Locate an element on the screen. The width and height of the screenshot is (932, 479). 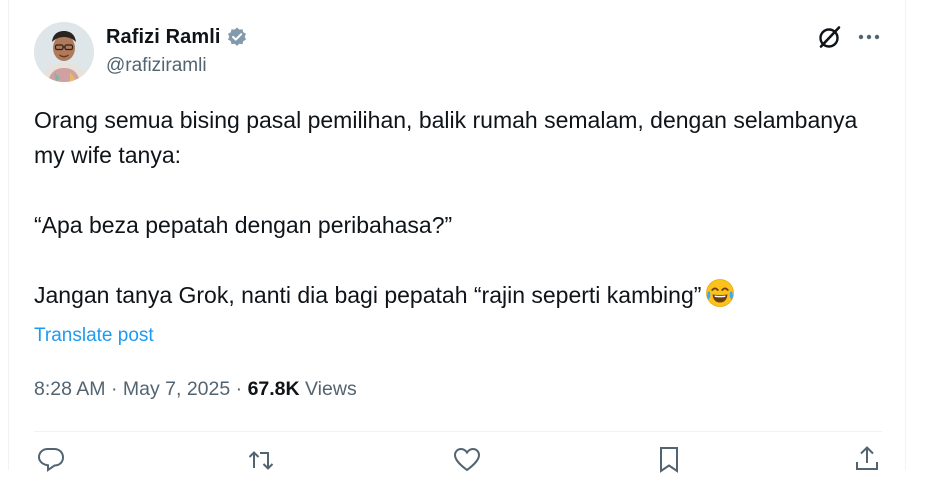
translate-post-link: Translate post is located at coordinates (94, 336).